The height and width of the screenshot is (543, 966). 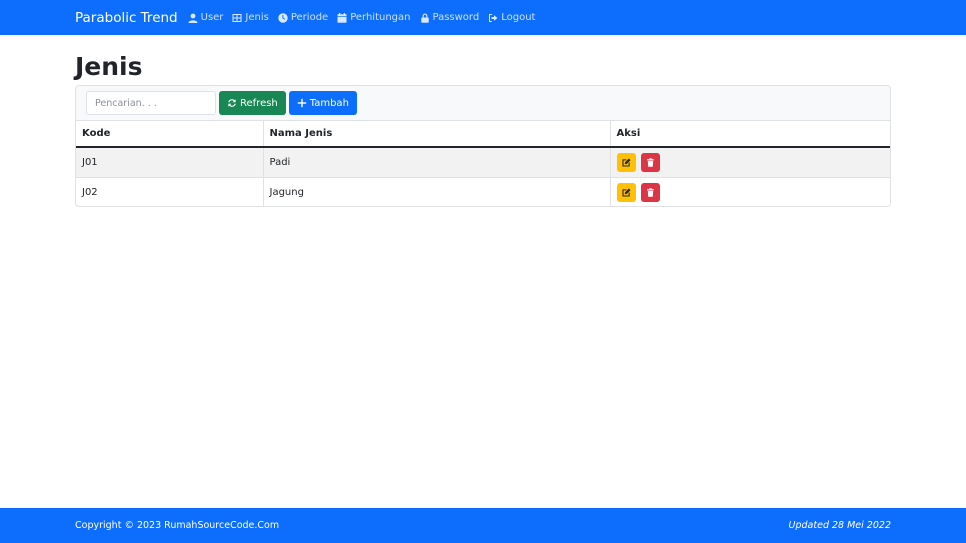 I want to click on logout-icon, so click(x=493, y=17).